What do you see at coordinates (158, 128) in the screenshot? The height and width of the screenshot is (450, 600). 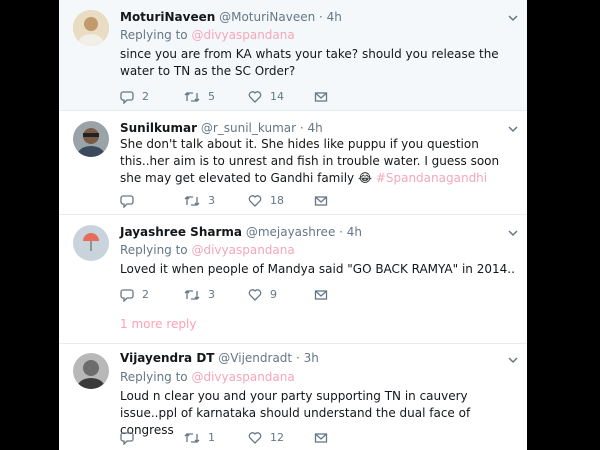 I see `display-name: Sunilkumar` at bounding box center [158, 128].